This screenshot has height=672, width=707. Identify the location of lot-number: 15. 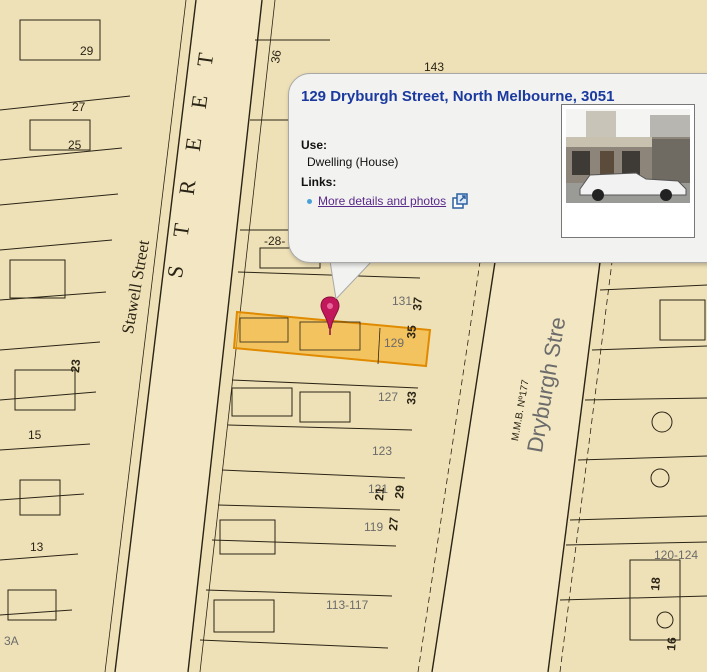
(35, 435).